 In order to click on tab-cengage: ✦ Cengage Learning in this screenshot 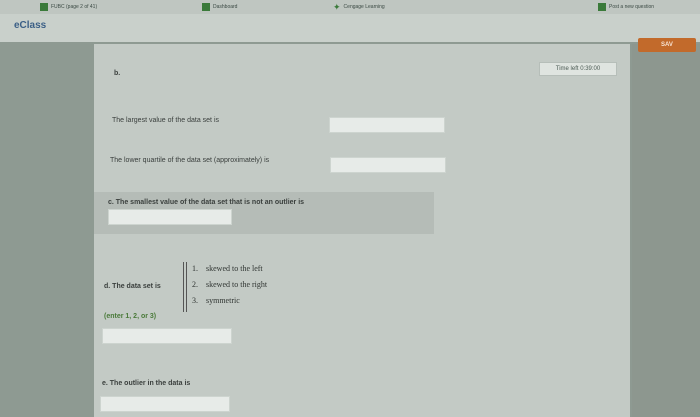, I will do `click(359, 7)`.